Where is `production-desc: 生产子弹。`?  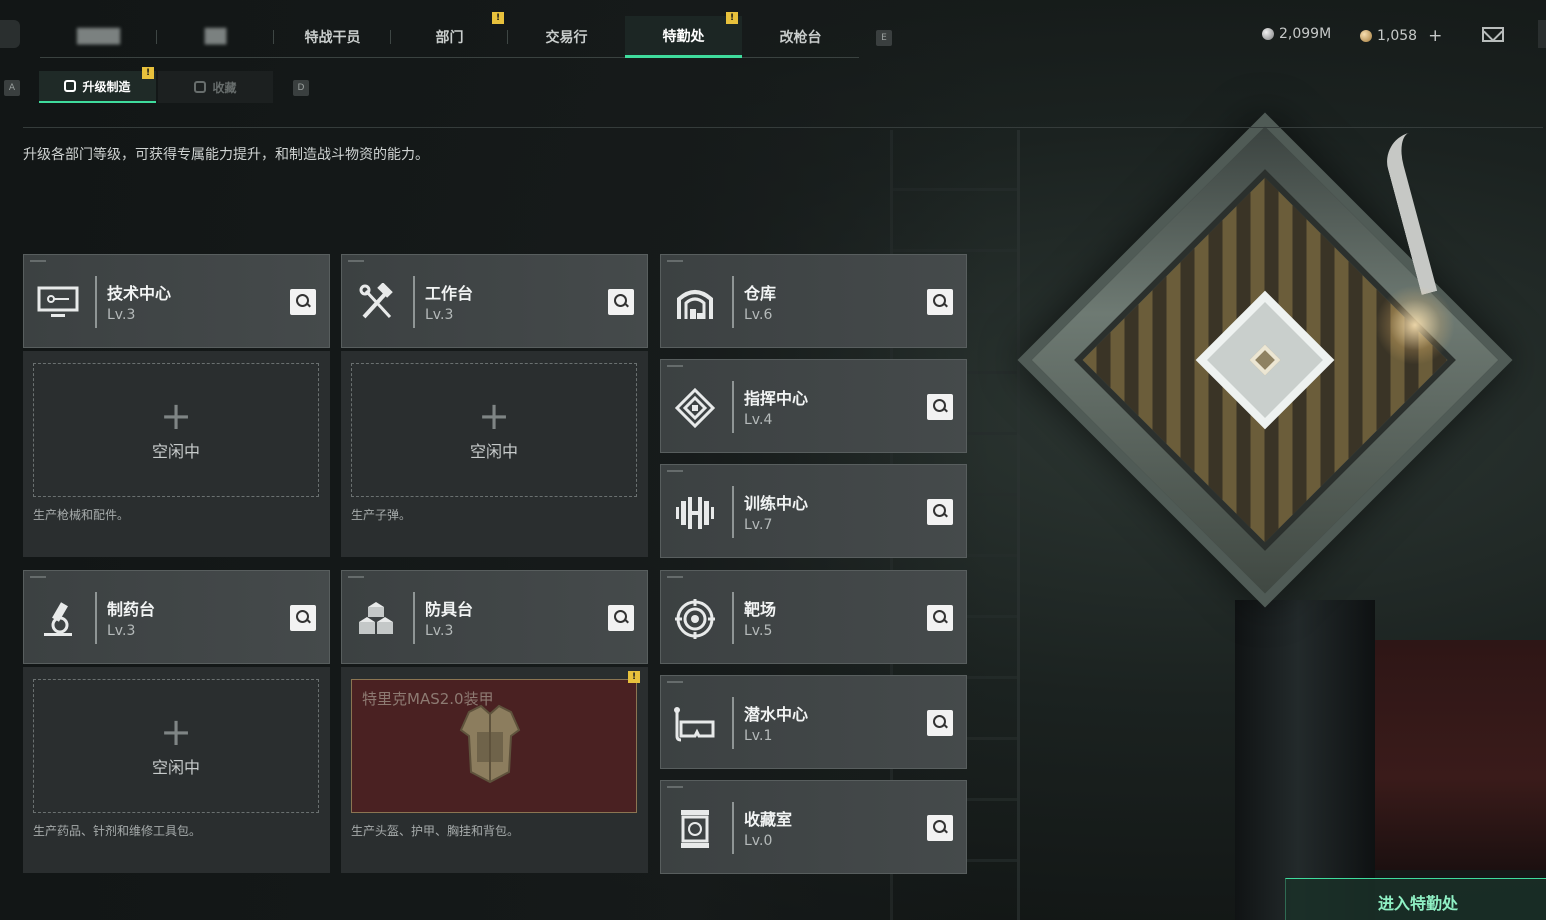
production-desc: 生产子弹。 is located at coordinates (381, 515).